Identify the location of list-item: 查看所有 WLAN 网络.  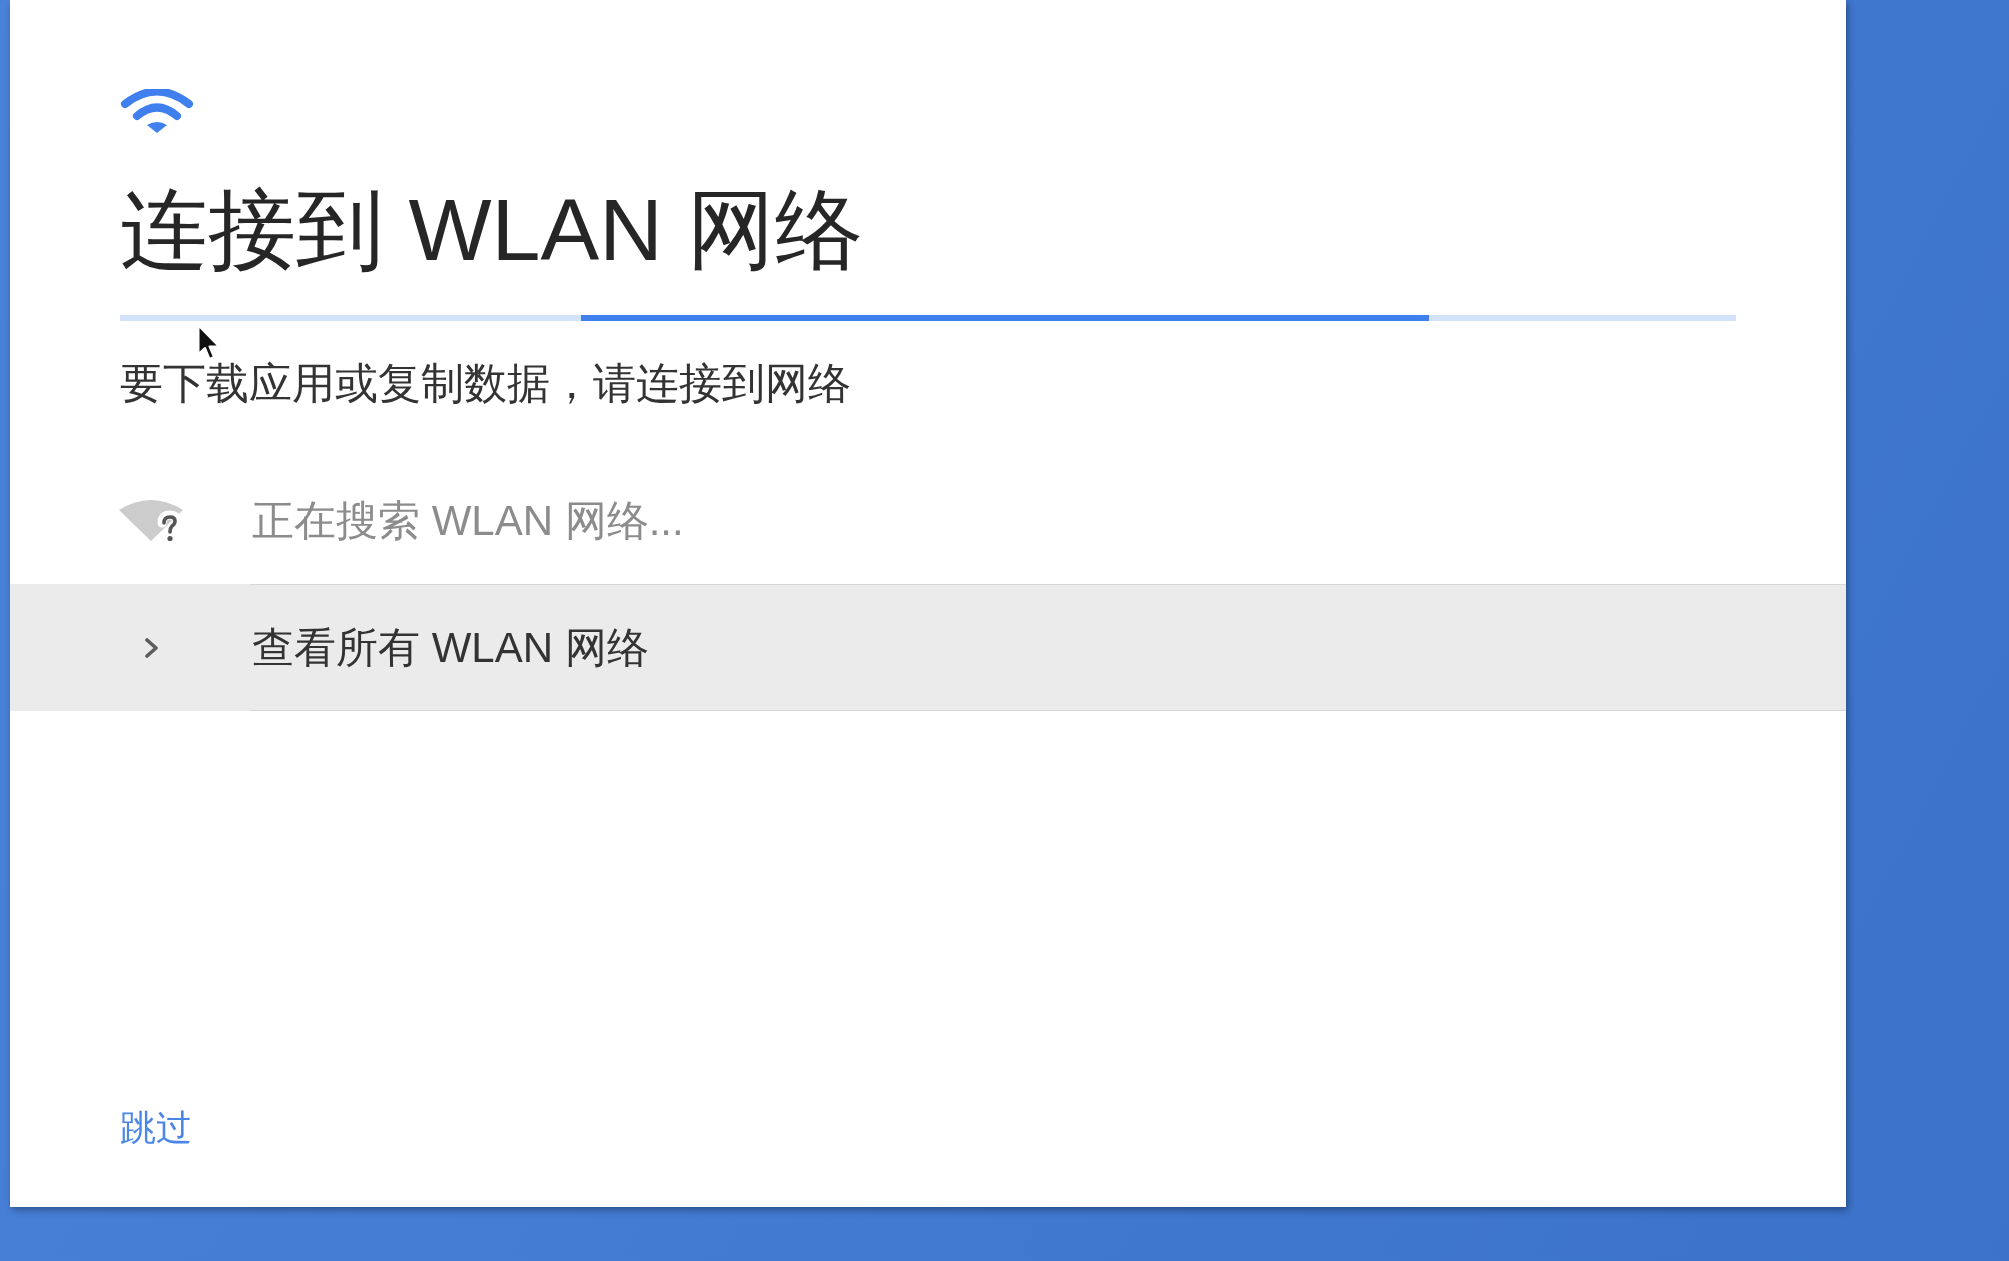
(928, 647).